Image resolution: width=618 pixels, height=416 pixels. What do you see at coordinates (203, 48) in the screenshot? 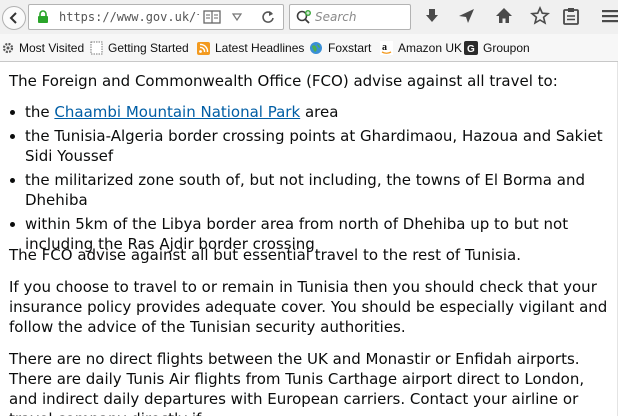
I see `rss-icon` at bounding box center [203, 48].